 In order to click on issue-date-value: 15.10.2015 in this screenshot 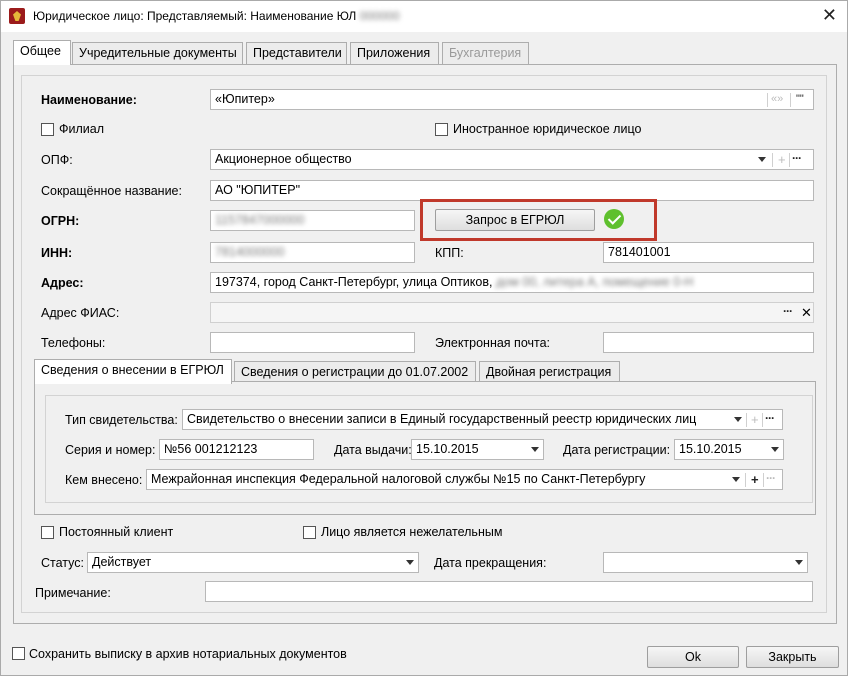, I will do `click(447, 449)`.